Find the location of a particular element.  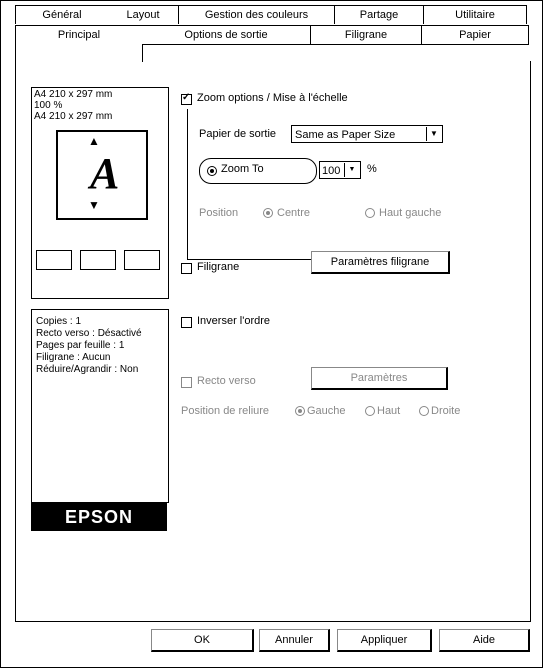

watermark-label: Filigrane is located at coordinates (218, 267).